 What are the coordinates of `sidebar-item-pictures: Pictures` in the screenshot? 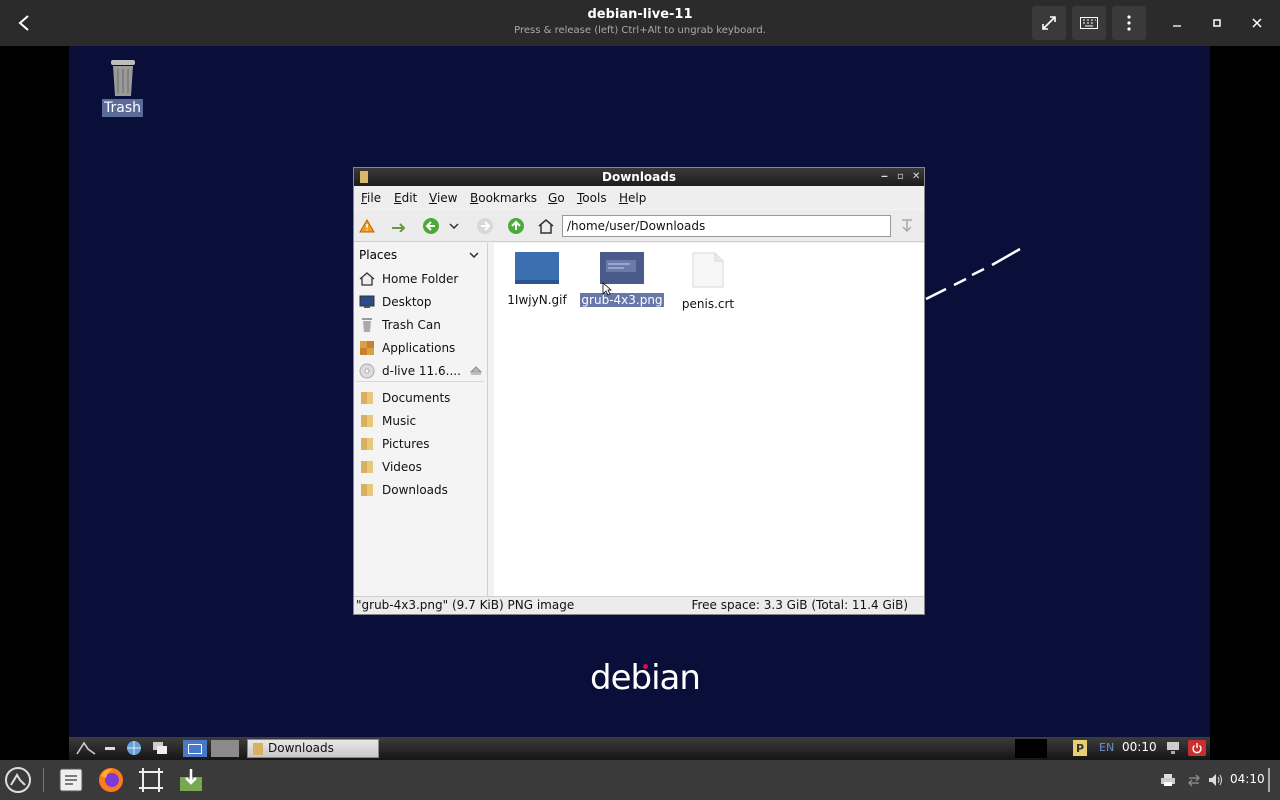 It's located at (422, 444).